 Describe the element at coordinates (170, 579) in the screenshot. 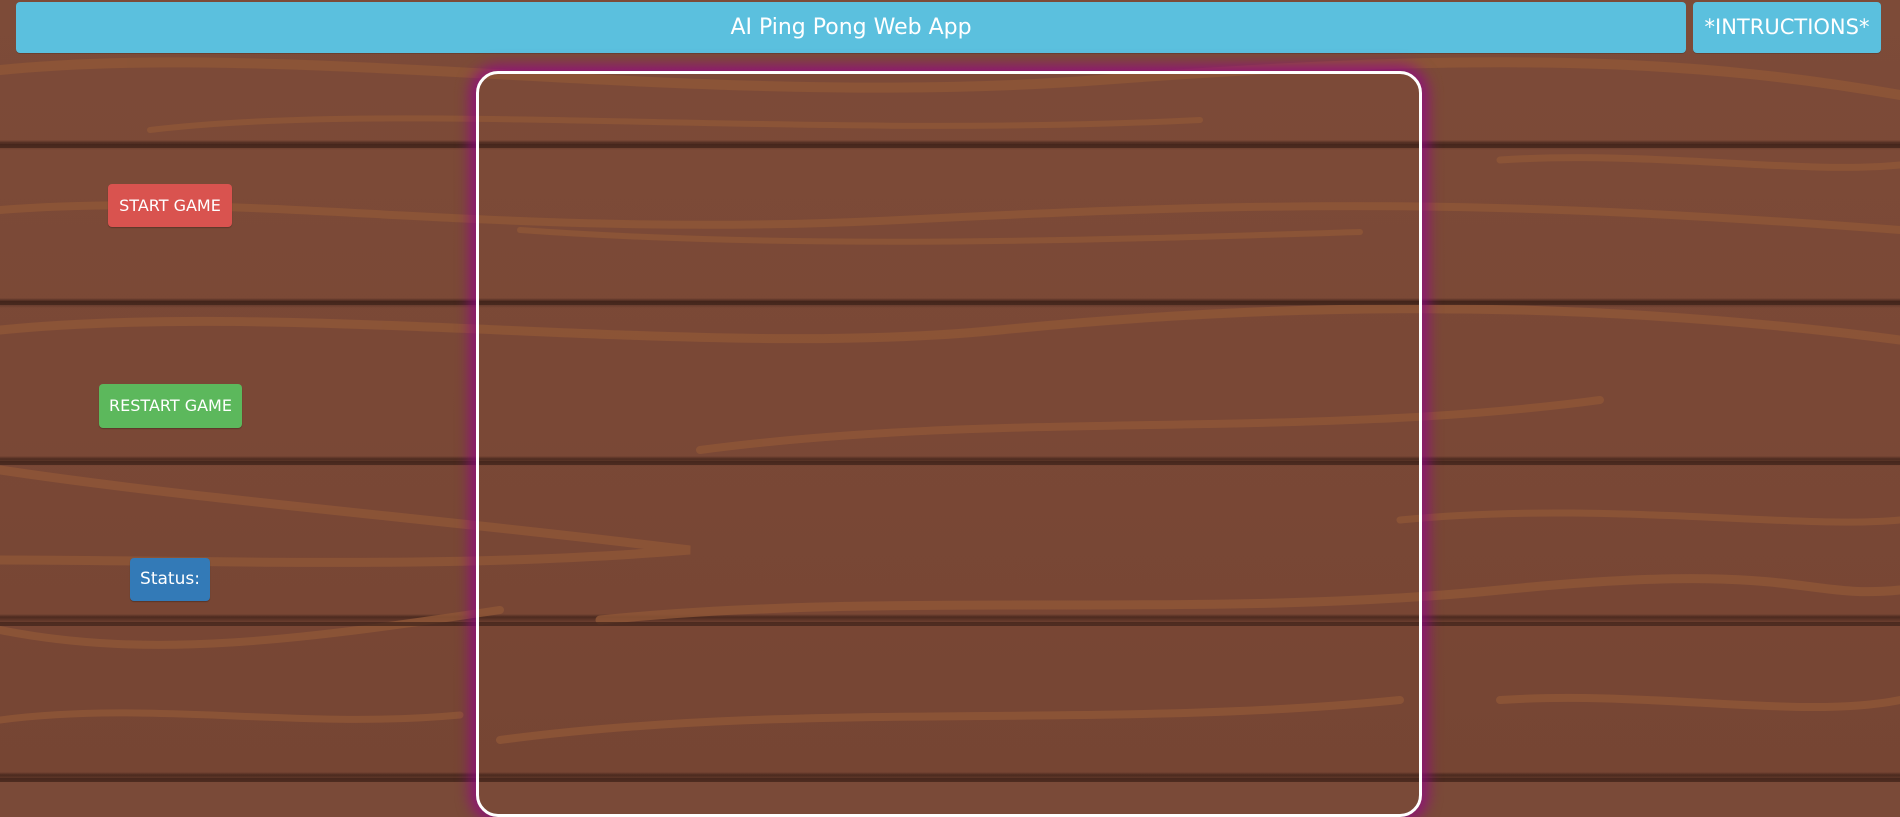

I see `status-button: Status:` at that location.